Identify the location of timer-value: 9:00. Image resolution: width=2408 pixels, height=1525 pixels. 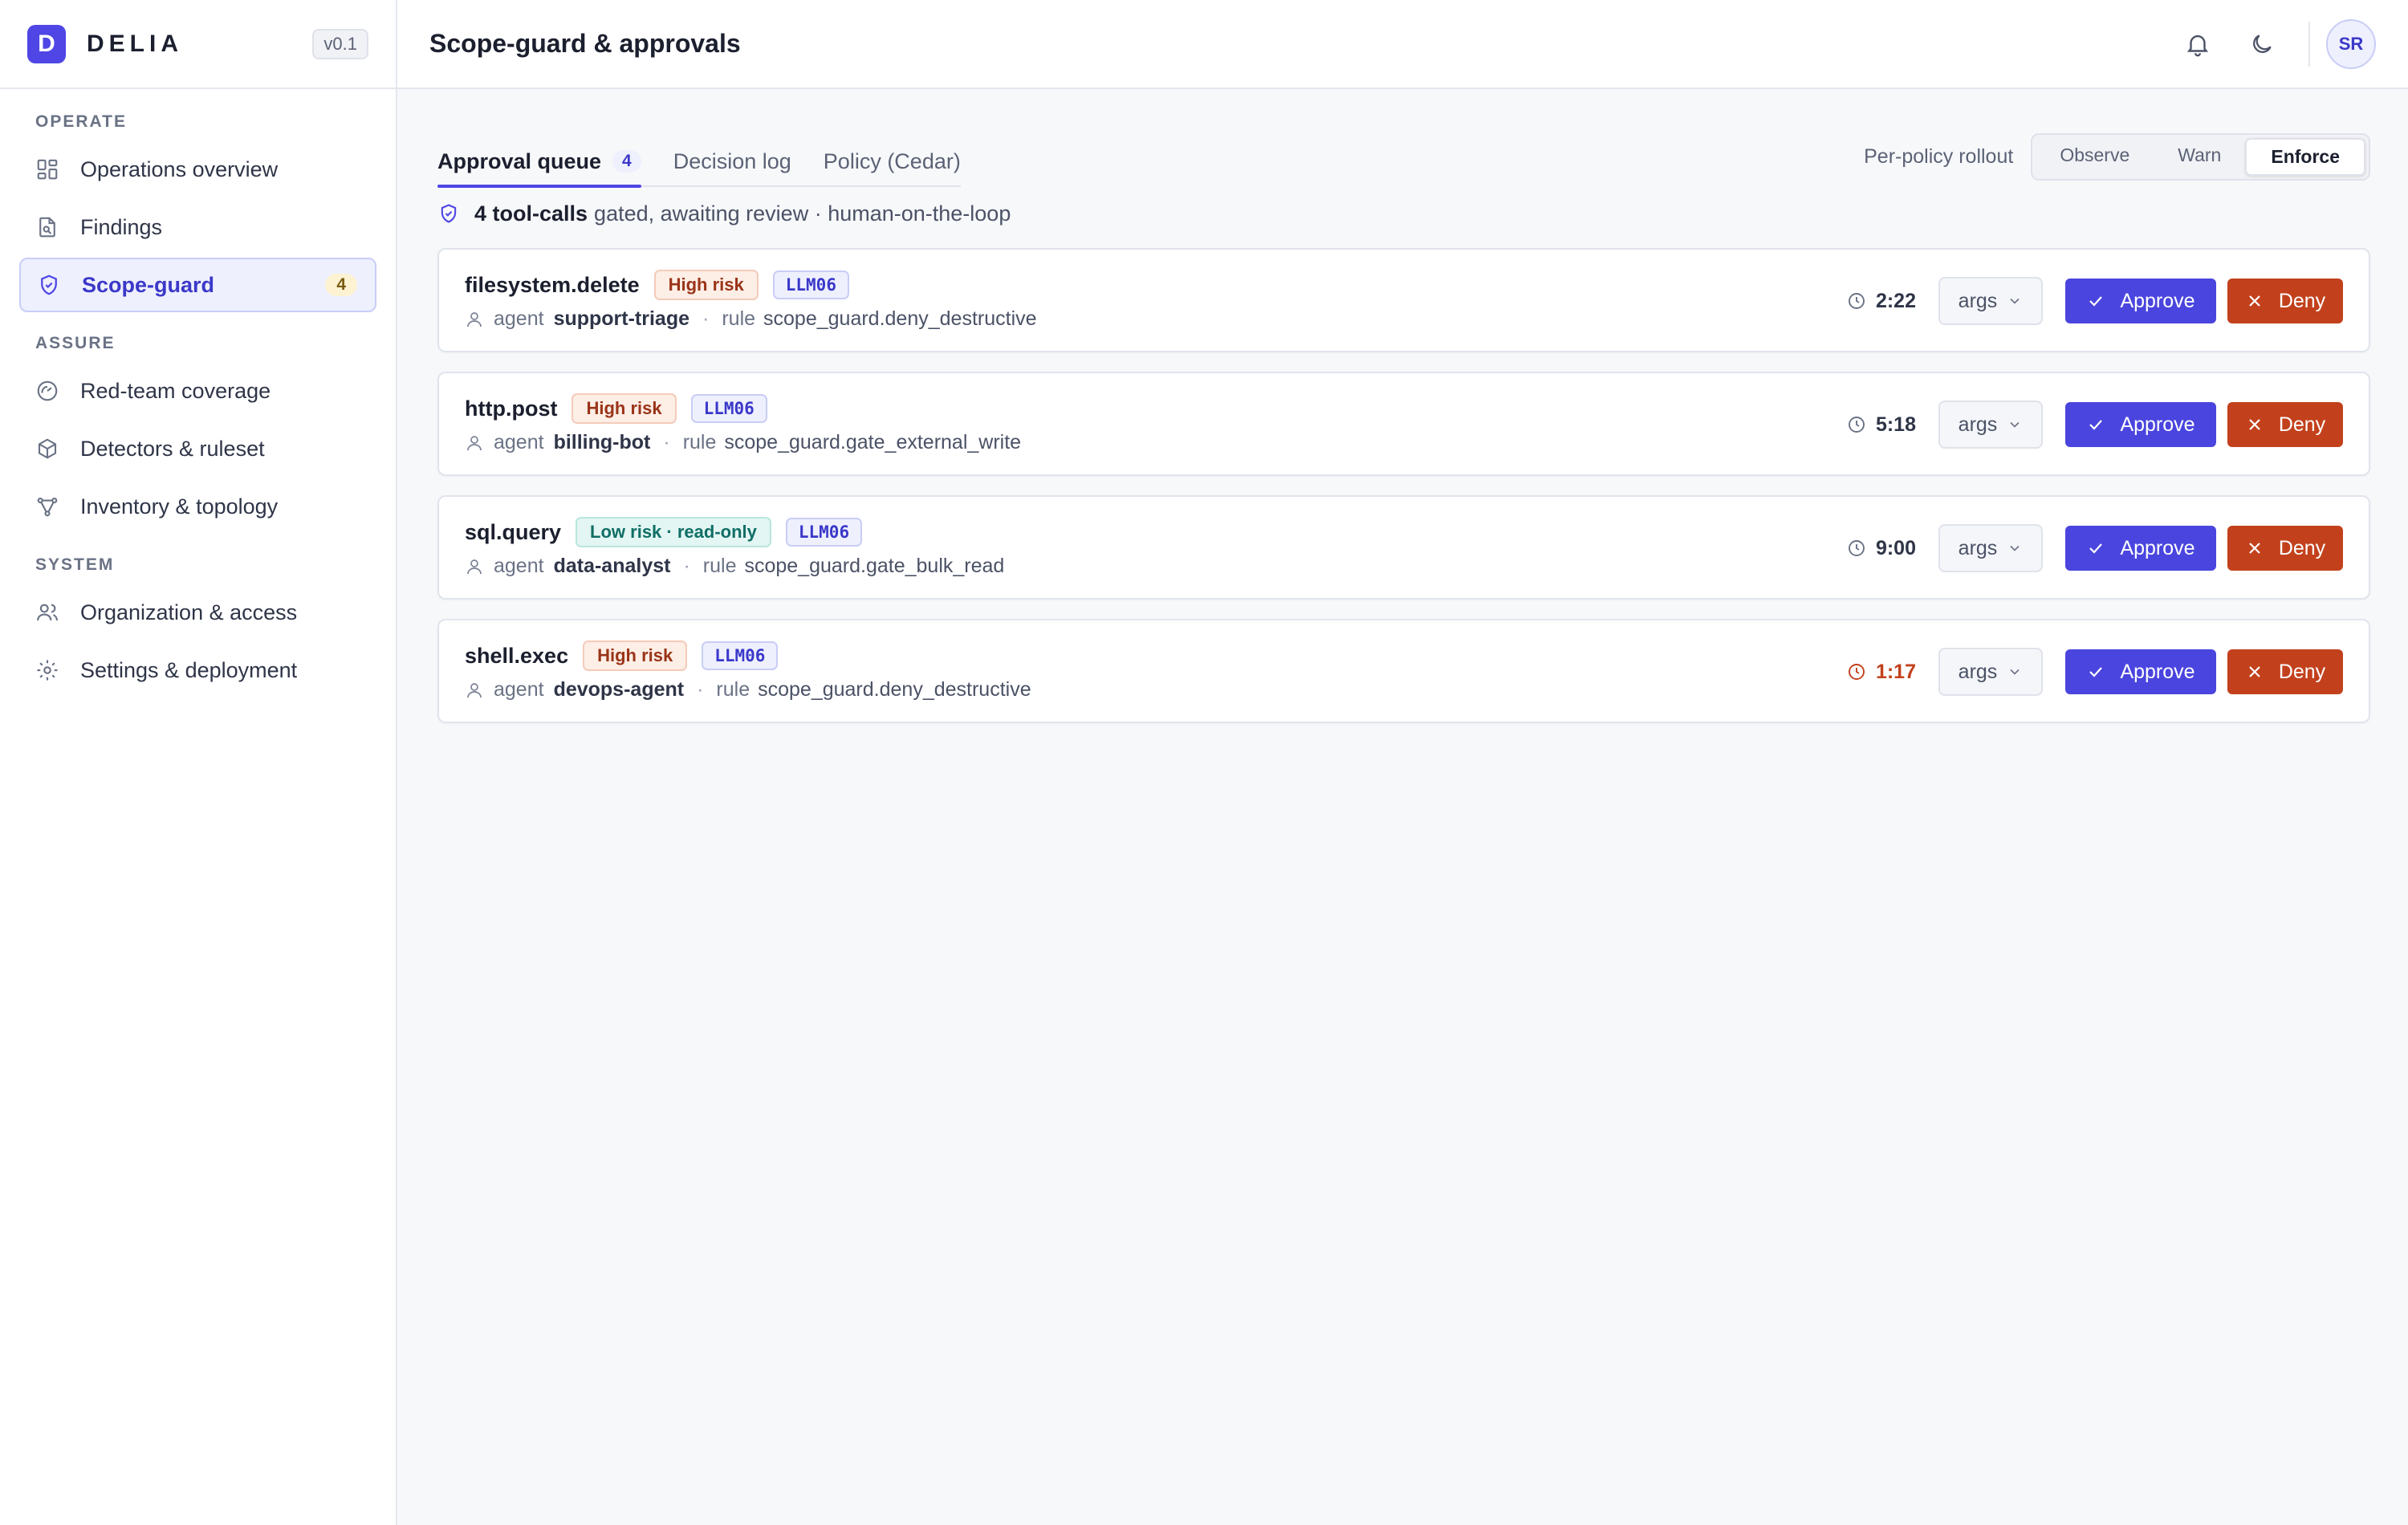
(1896, 548).